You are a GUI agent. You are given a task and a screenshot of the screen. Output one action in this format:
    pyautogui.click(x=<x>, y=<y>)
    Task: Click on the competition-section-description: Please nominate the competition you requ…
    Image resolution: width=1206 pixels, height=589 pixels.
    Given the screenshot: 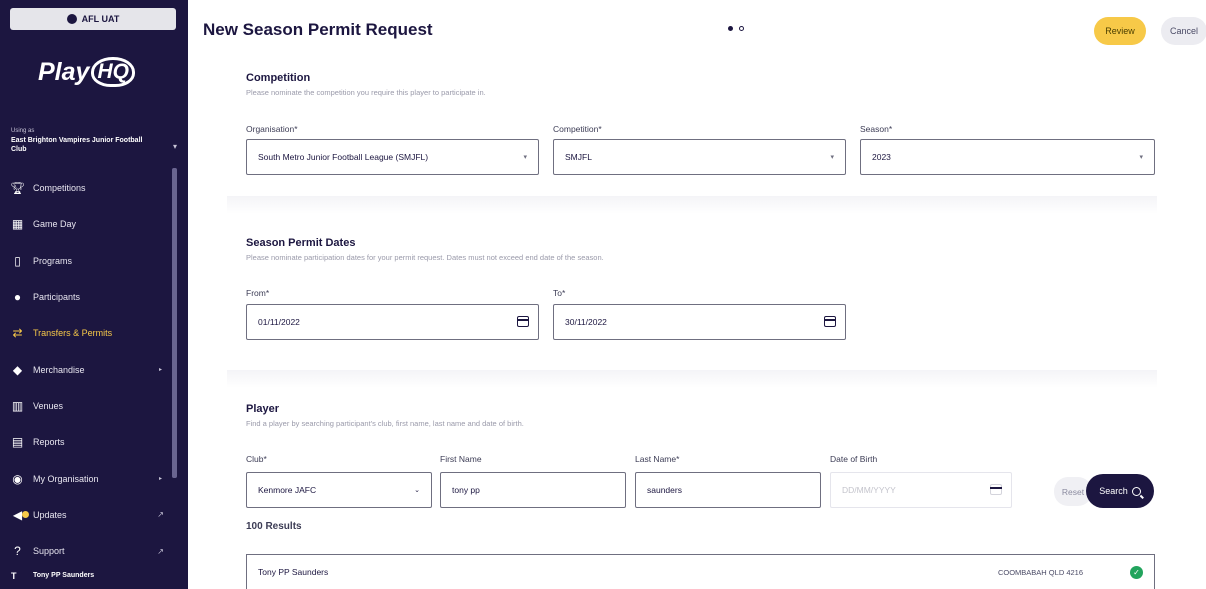 What is the action you would take?
    pyautogui.click(x=366, y=92)
    